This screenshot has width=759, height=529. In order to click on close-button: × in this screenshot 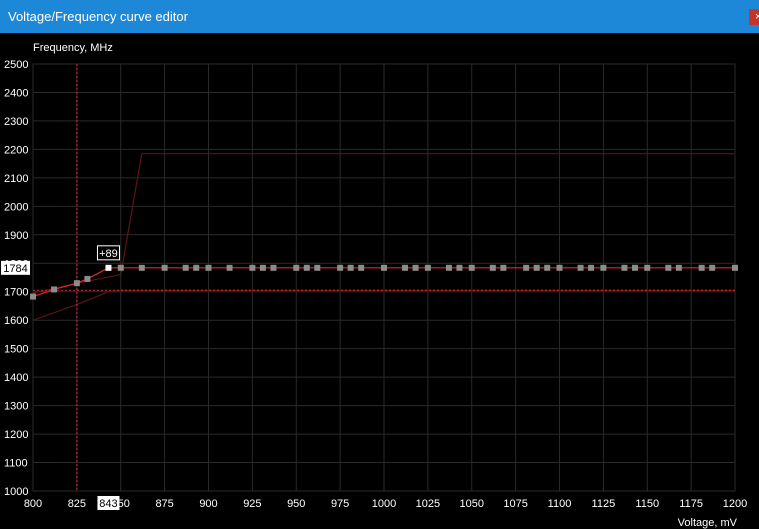, I will do `click(754, 17)`.